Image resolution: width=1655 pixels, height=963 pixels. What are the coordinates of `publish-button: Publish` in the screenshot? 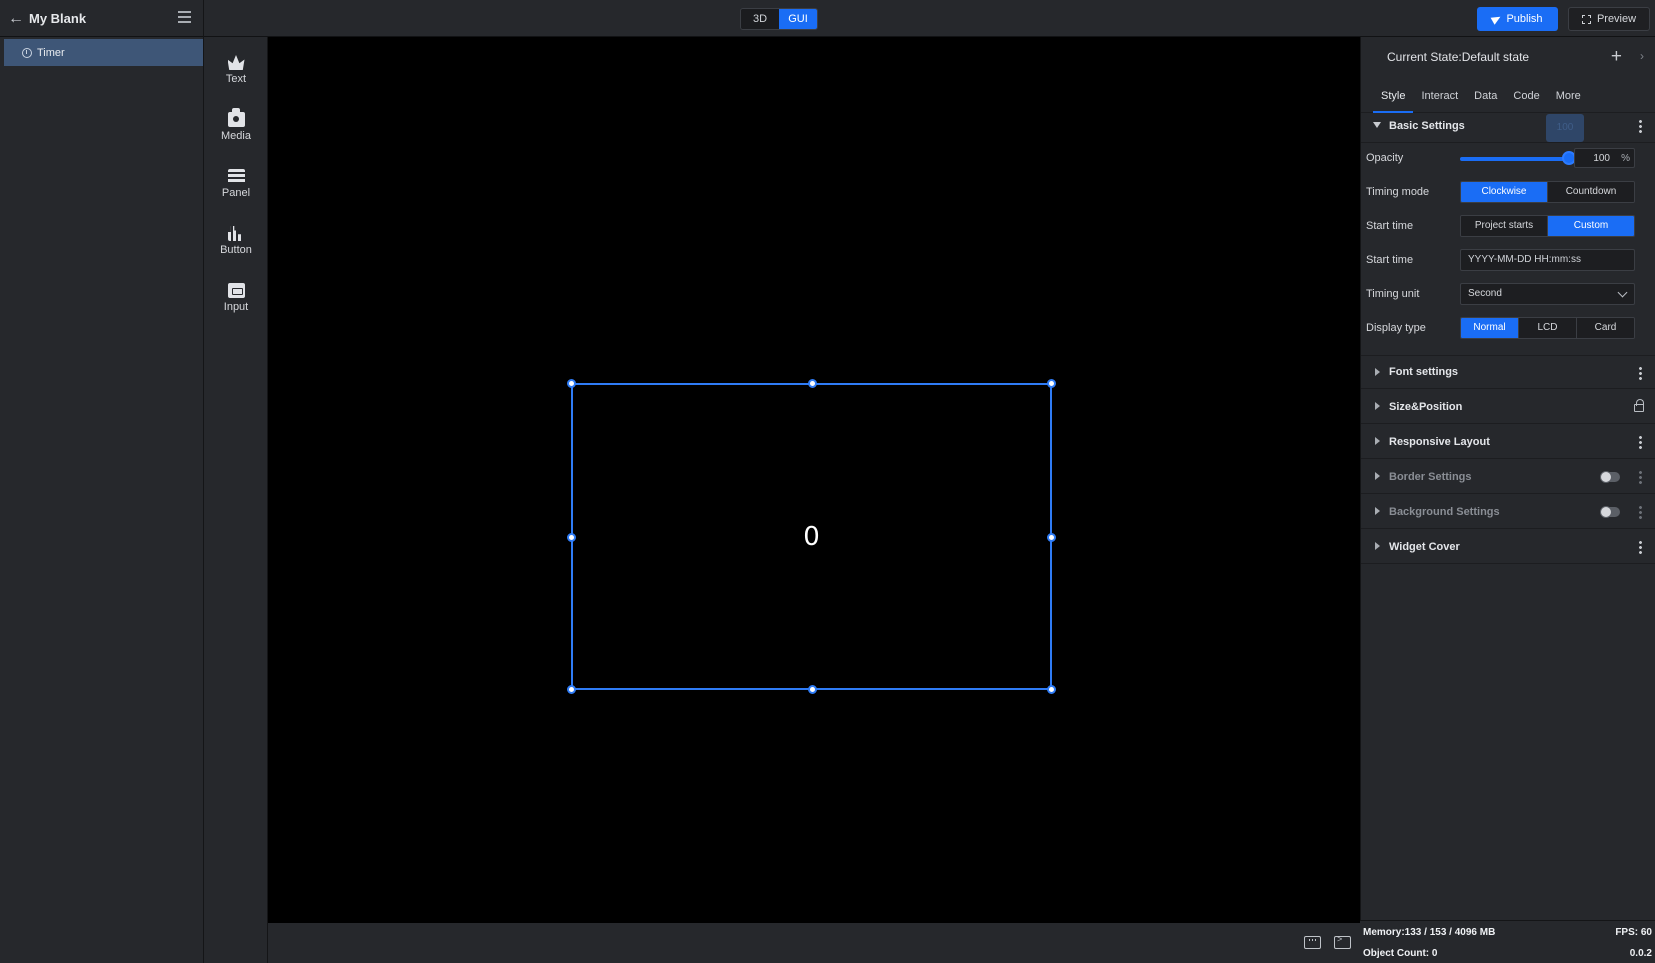 It's located at (1517, 19).